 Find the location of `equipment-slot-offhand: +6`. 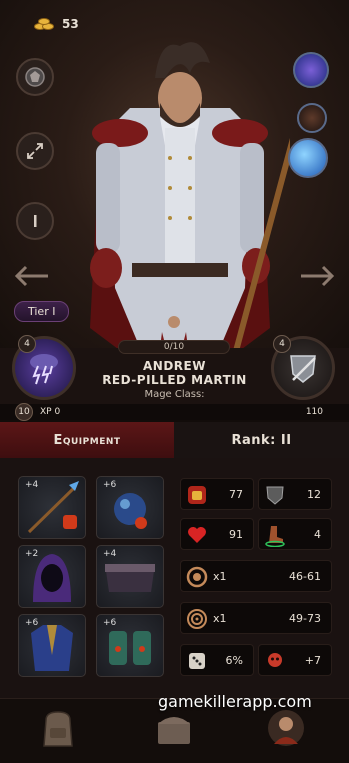

equipment-slot-offhand: +6 is located at coordinates (130, 507).